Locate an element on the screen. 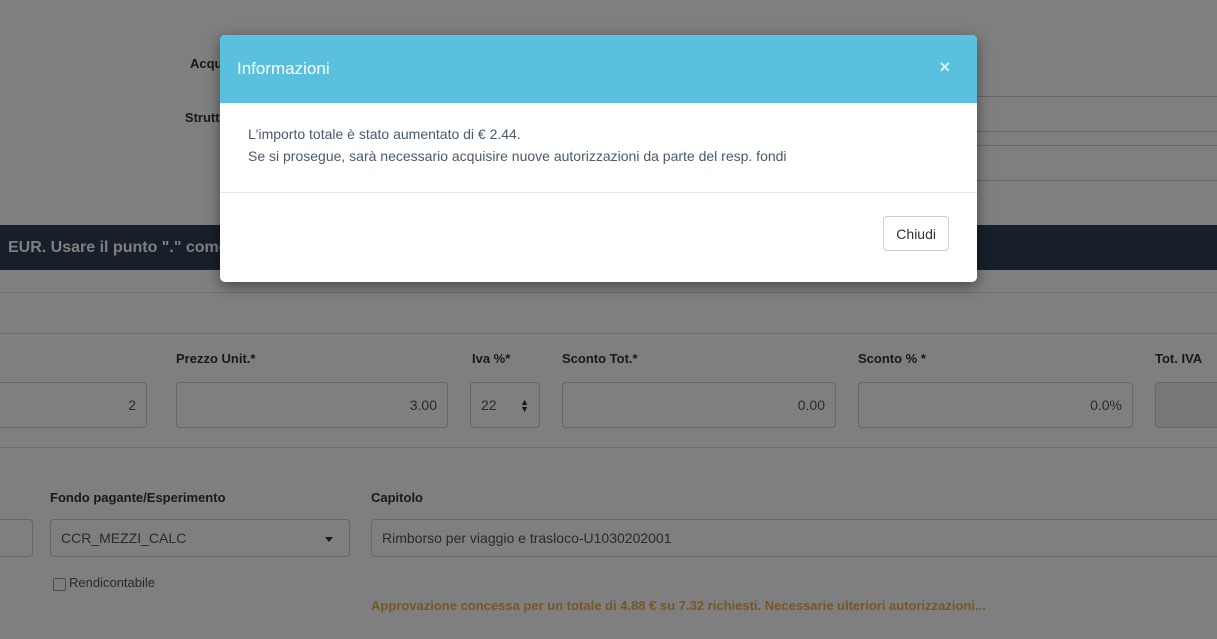 Image resolution: width=1217 pixels, height=639 pixels. modal-header: Informazioni × is located at coordinates (598, 69).